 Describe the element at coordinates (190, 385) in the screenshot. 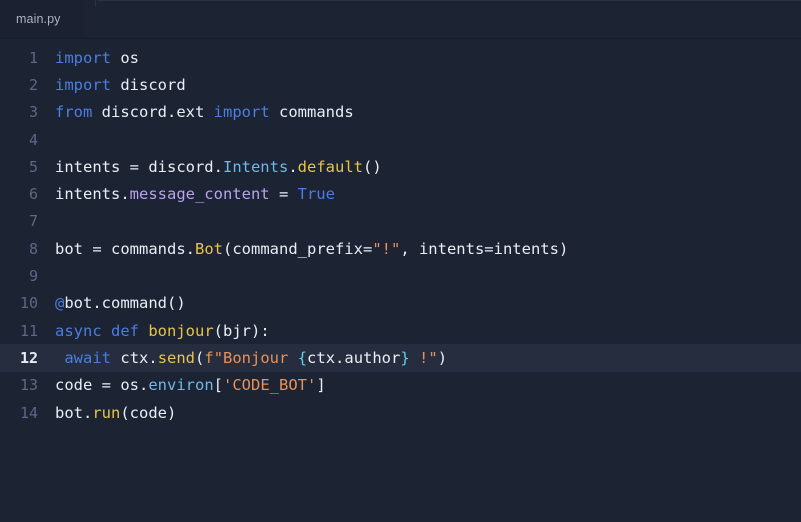

I see `line-content: code = os.environ['CODE_BOT']` at that location.